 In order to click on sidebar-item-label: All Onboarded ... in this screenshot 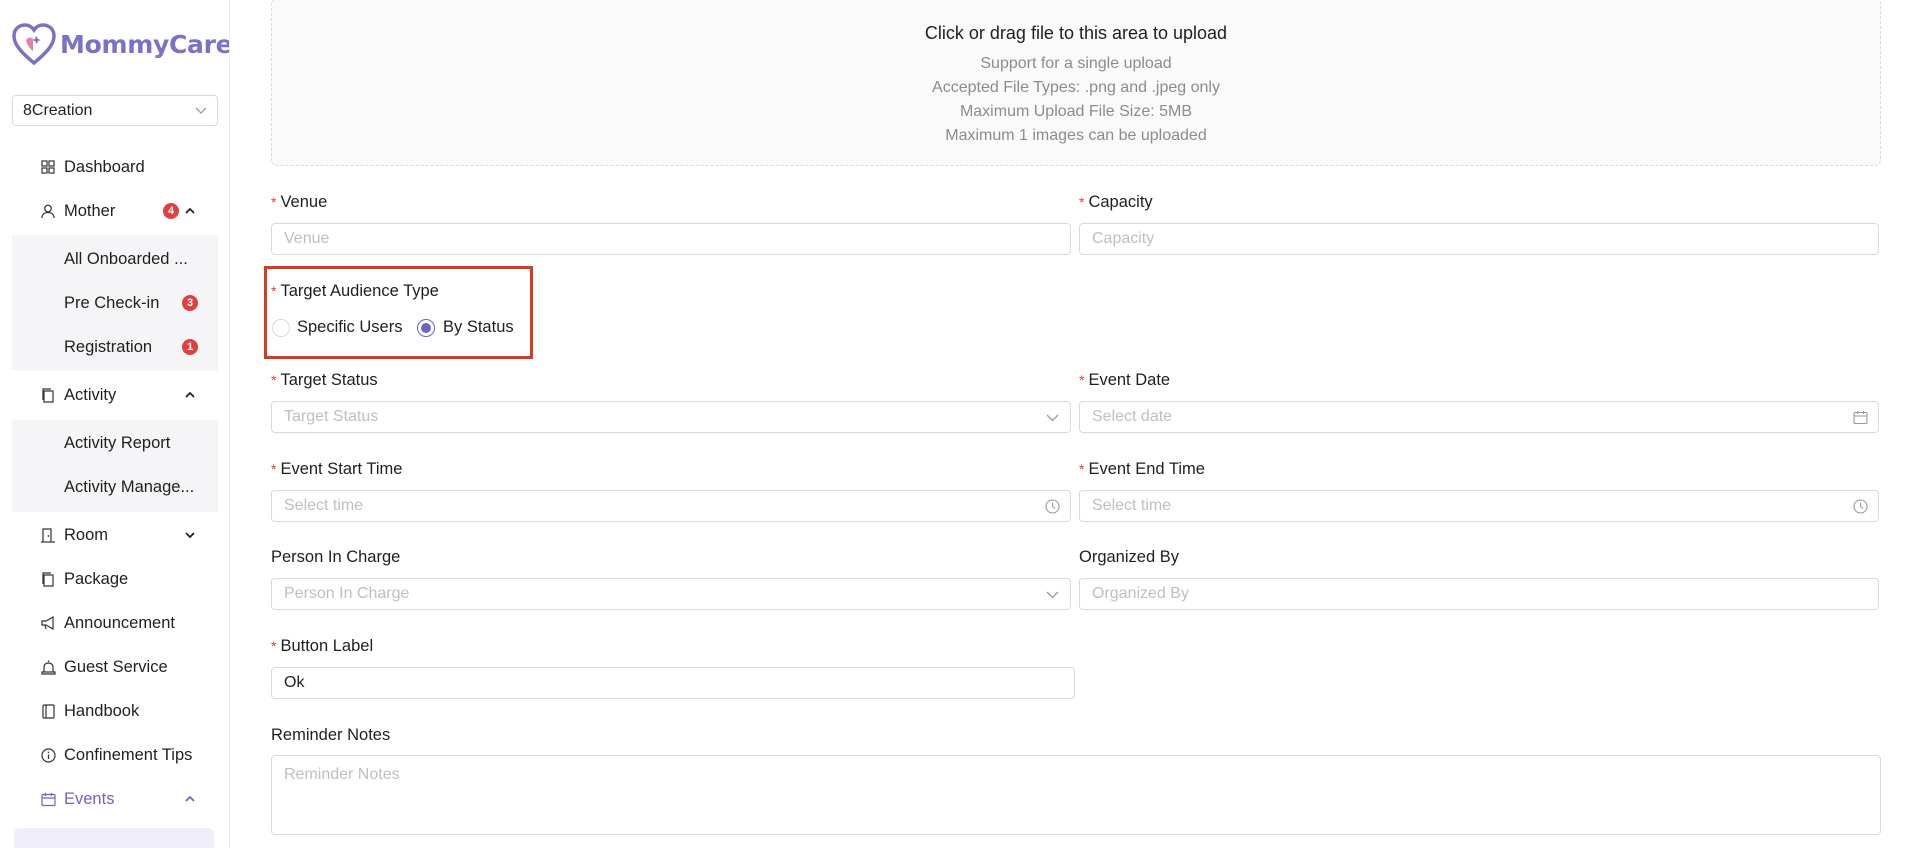, I will do `click(126, 258)`.